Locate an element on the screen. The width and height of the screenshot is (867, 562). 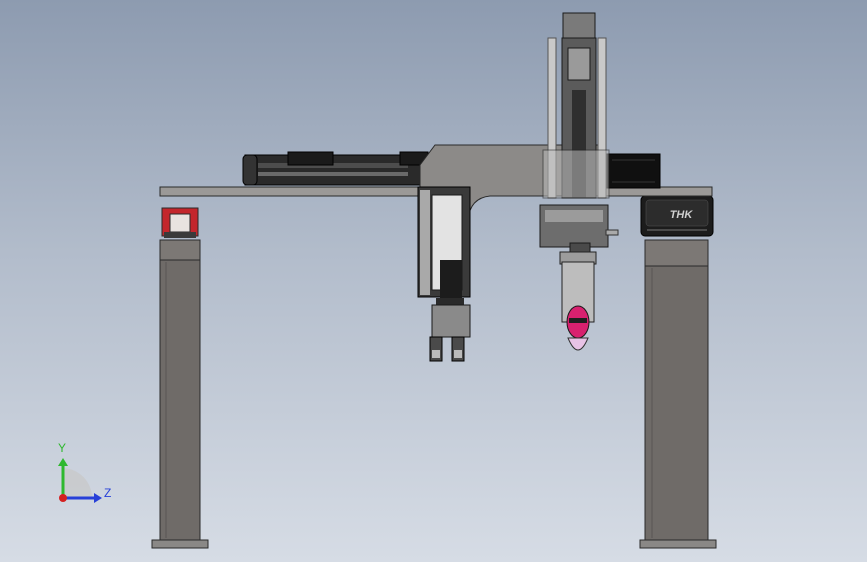
left-rail-block is located at coordinates (180, 222).